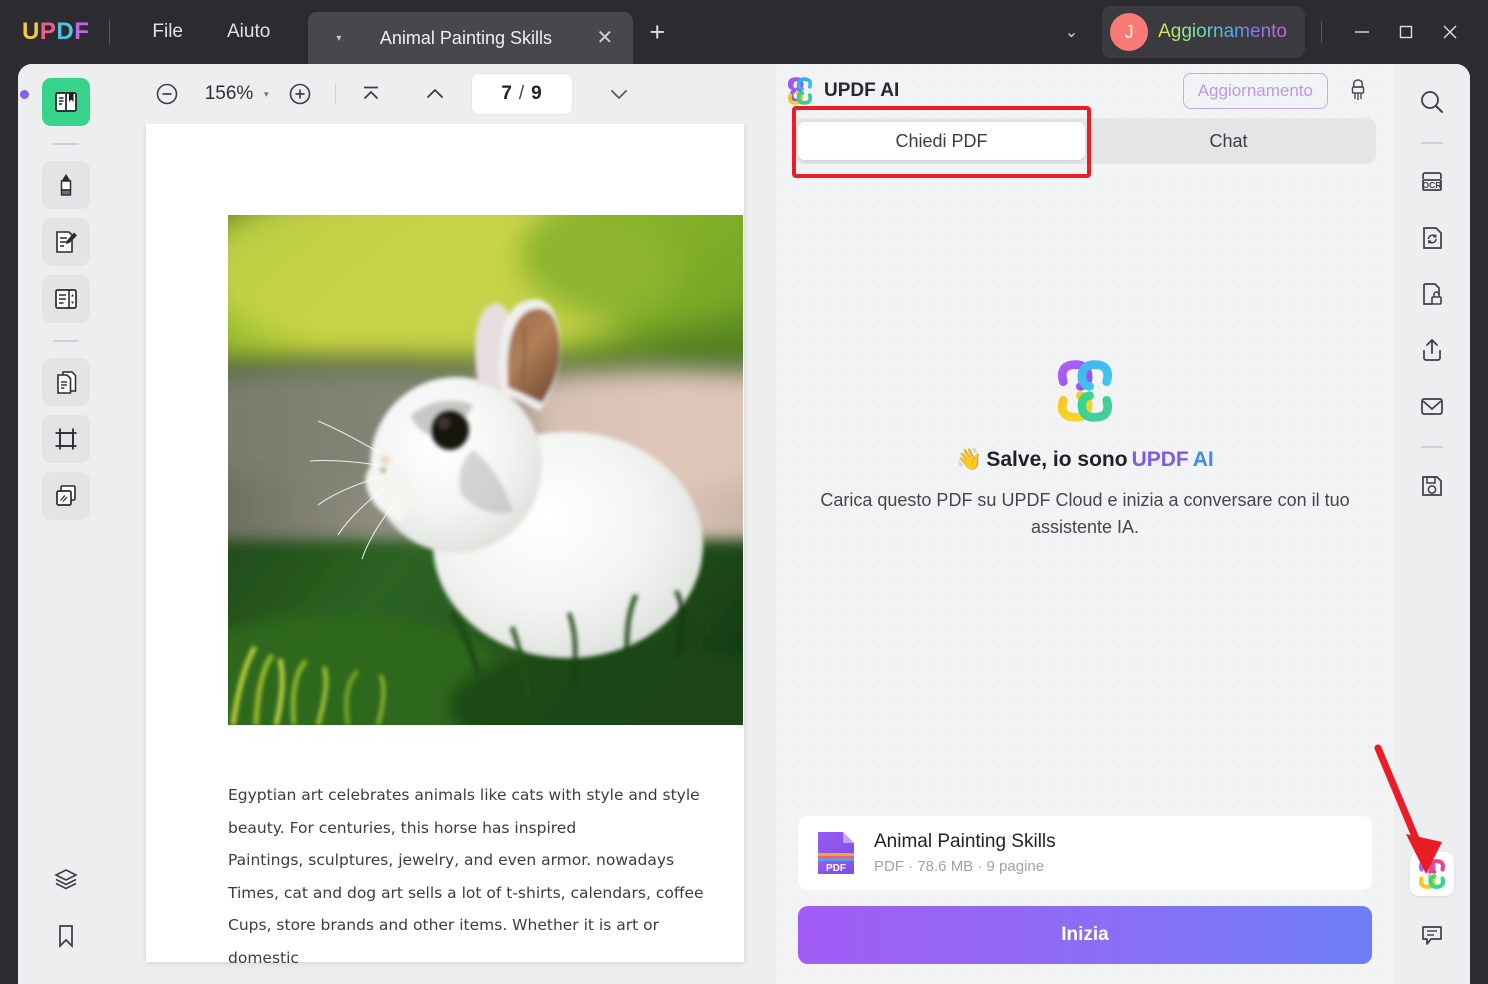  I want to click on chevron-down-icon: ⌄, so click(1071, 32).